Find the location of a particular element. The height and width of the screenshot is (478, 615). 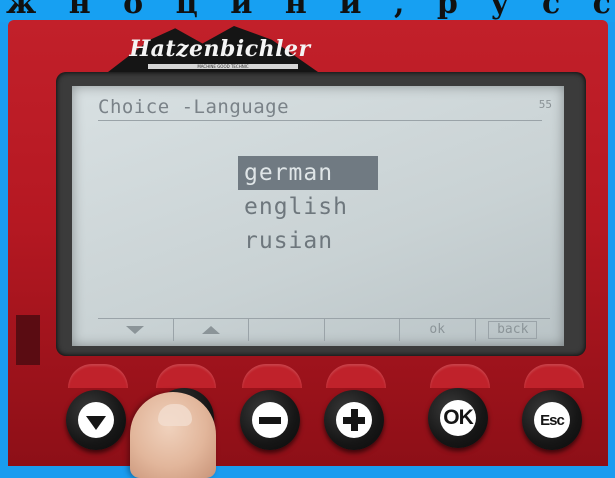

title-divider is located at coordinates (320, 120).